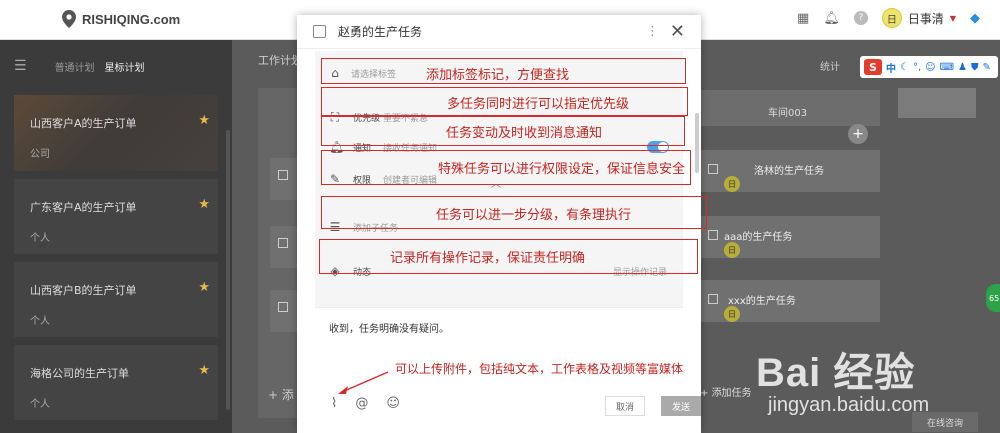  I want to click on add-task-label: 添加任务, so click(731, 393).